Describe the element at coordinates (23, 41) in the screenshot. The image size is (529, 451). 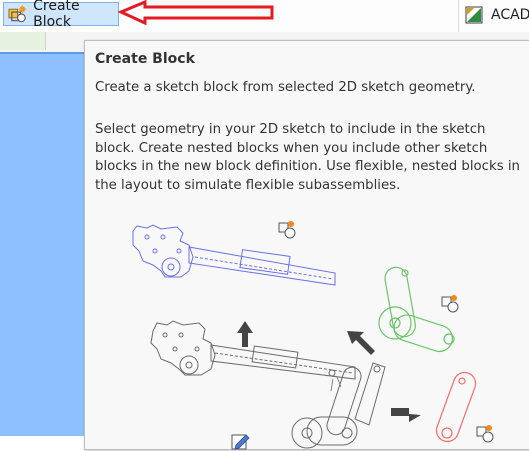
I see `ribbon-tab-highlight` at that location.